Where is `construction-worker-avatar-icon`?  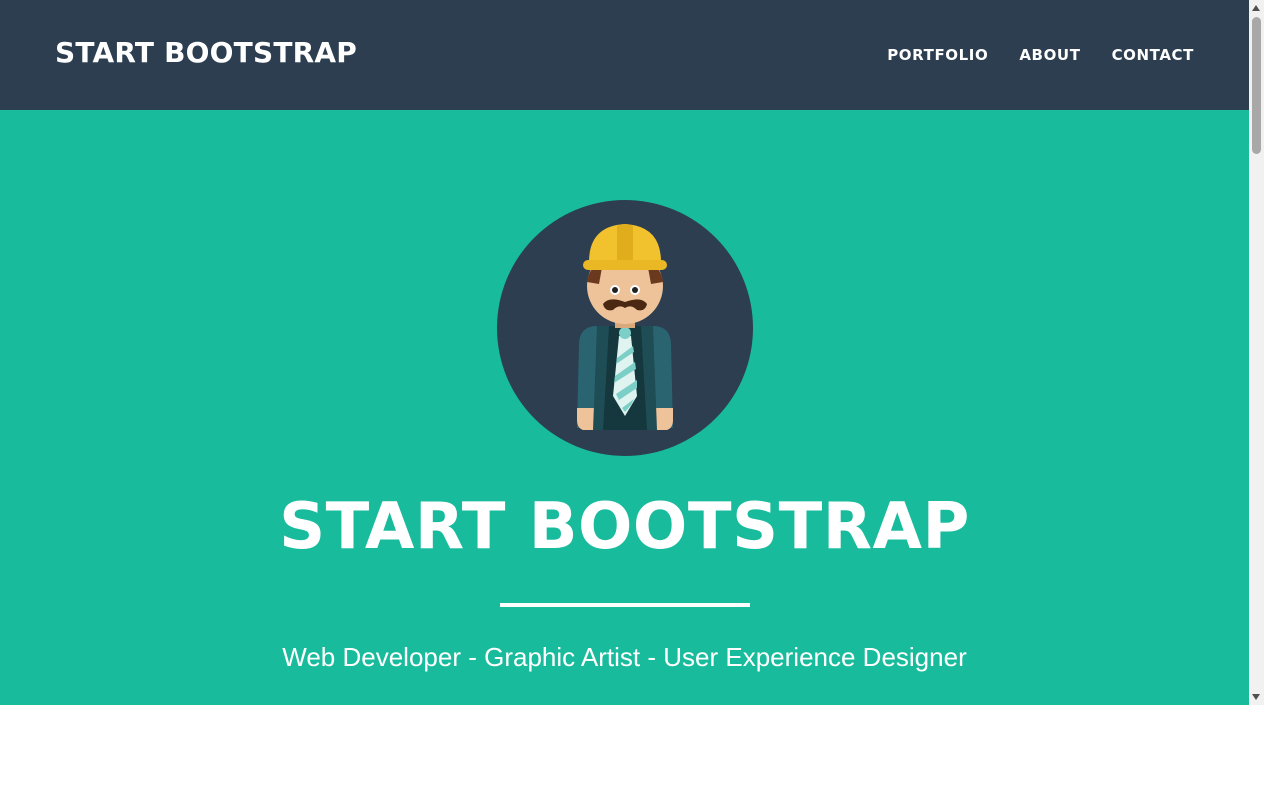 construction-worker-avatar-icon is located at coordinates (625, 328).